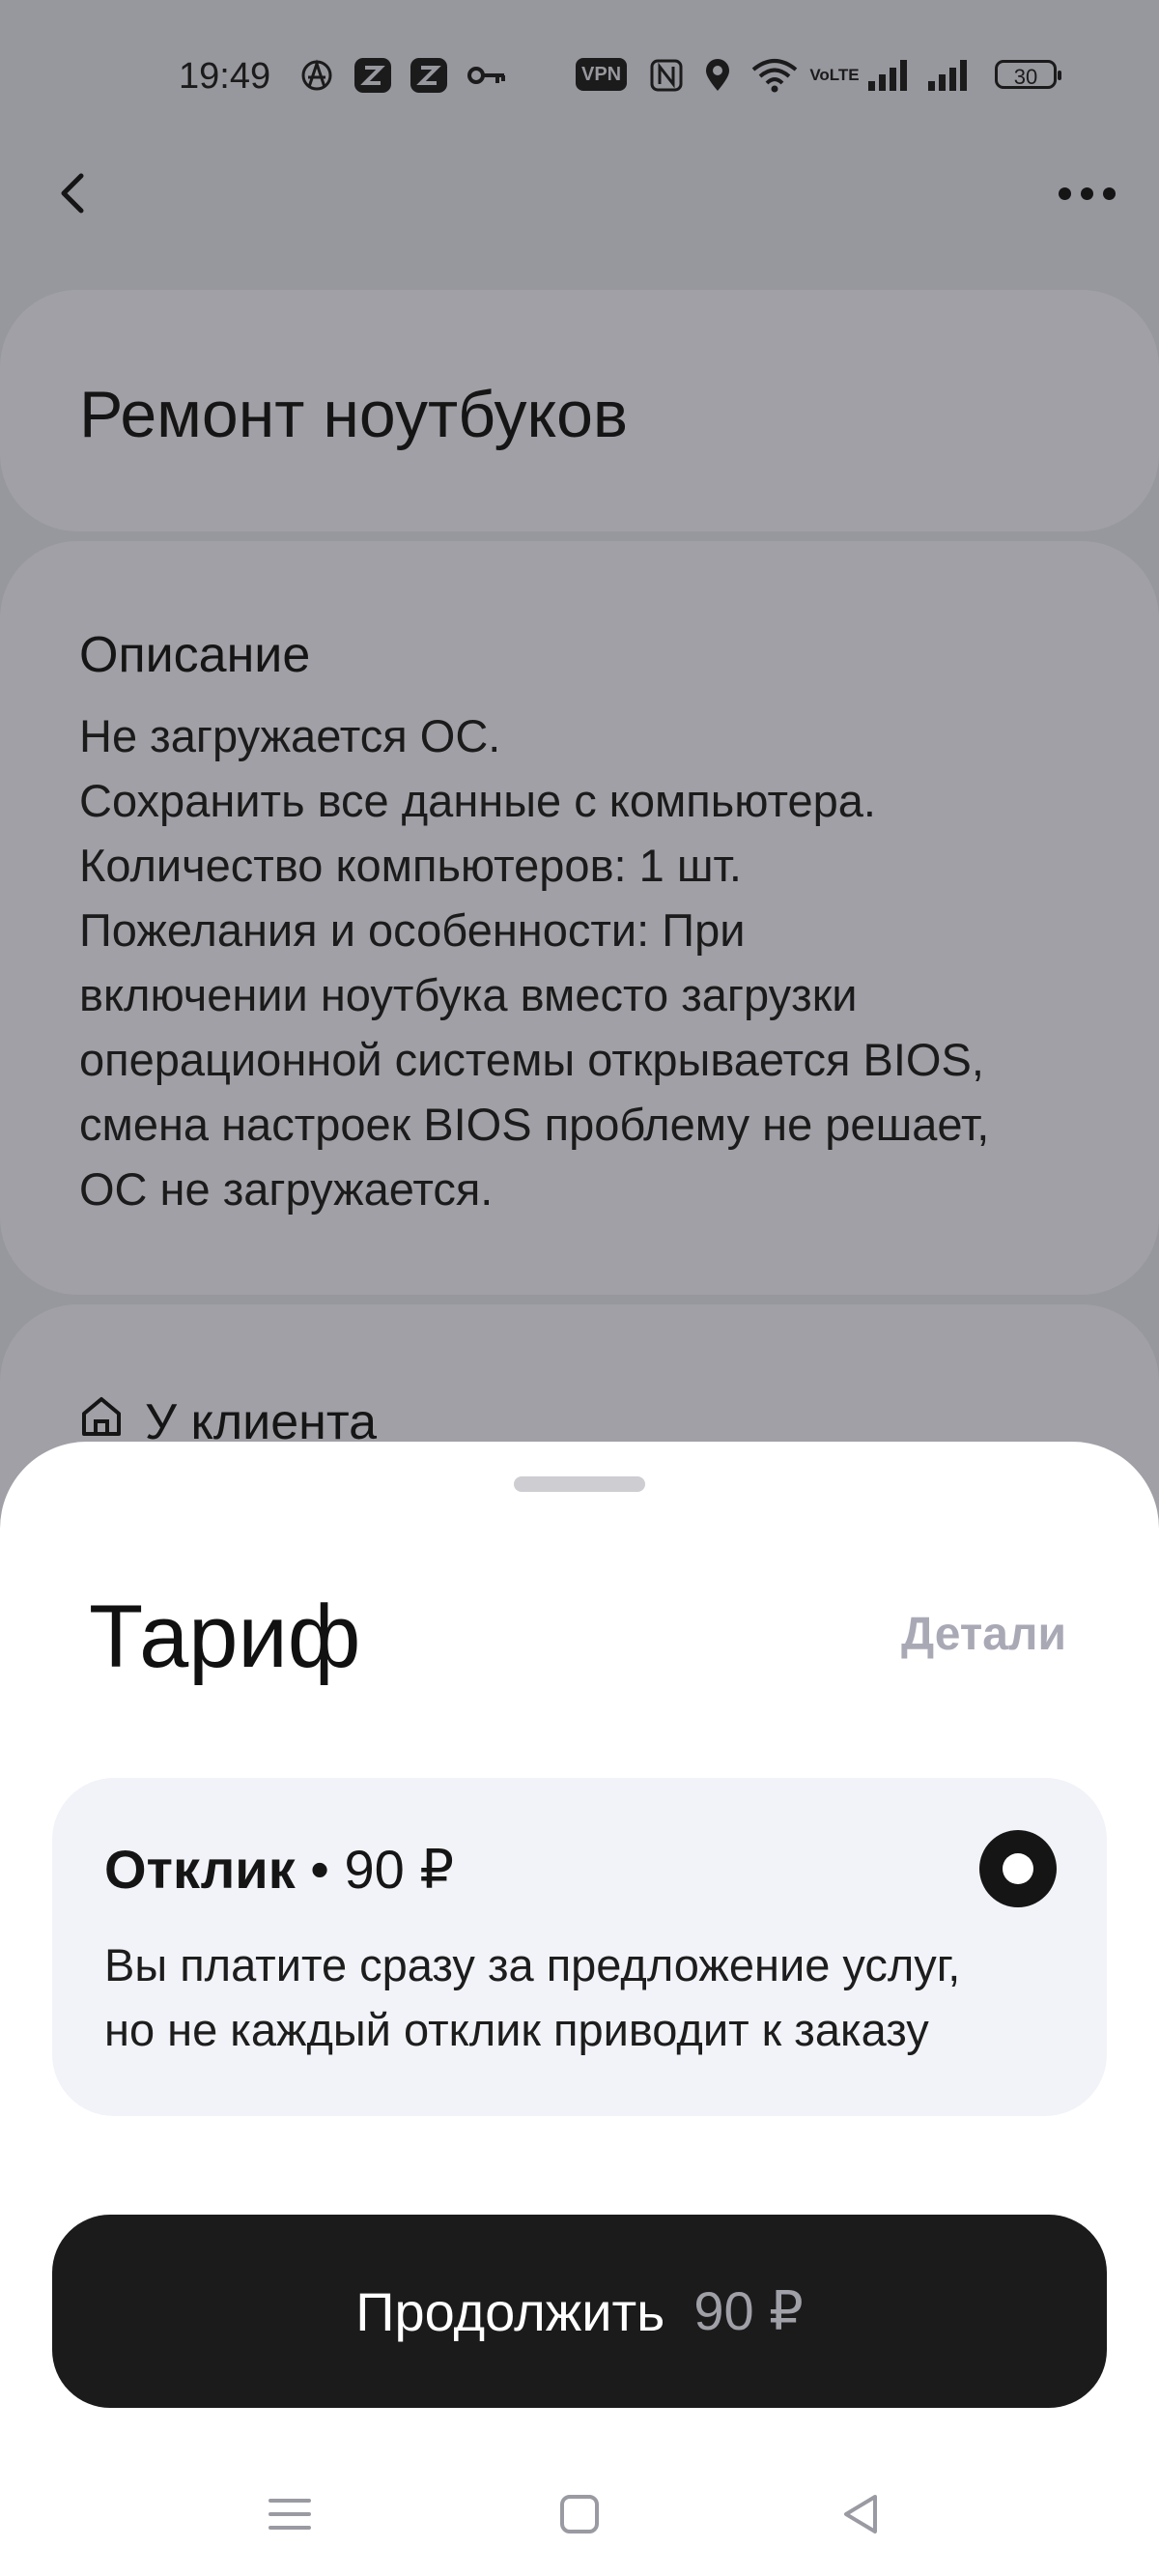 This screenshot has height=2576, width=1159. I want to click on key-icon, so click(486, 76).